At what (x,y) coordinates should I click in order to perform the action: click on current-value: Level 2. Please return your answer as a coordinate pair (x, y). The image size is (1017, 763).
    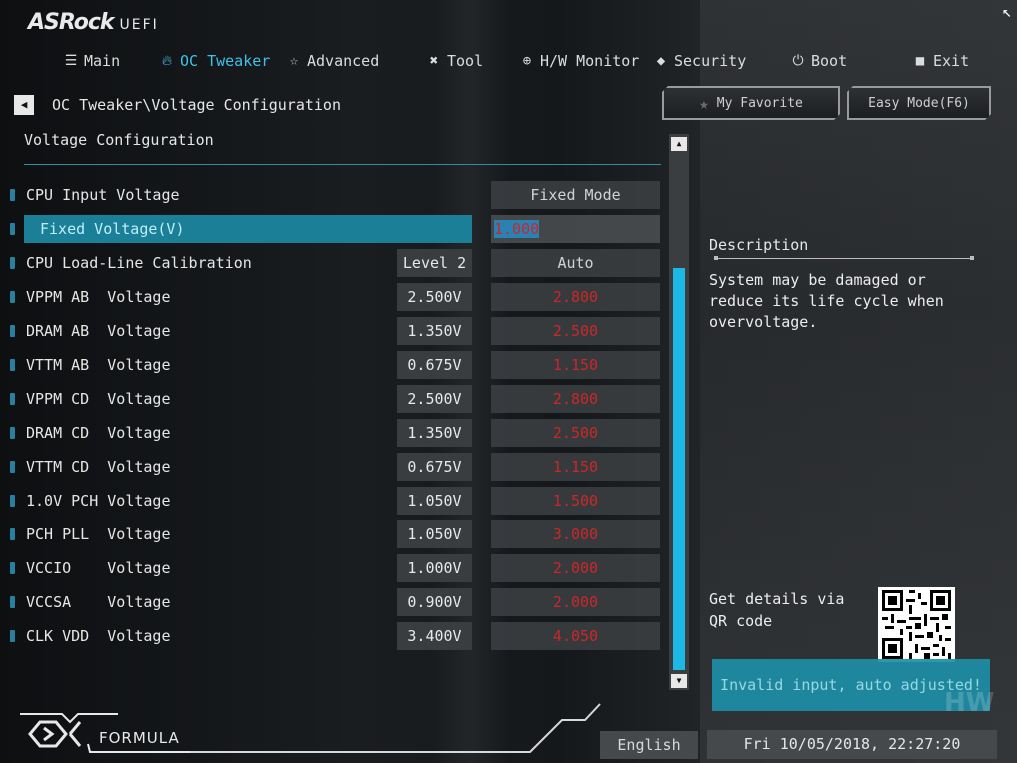
    Looking at the image, I should click on (434, 263).